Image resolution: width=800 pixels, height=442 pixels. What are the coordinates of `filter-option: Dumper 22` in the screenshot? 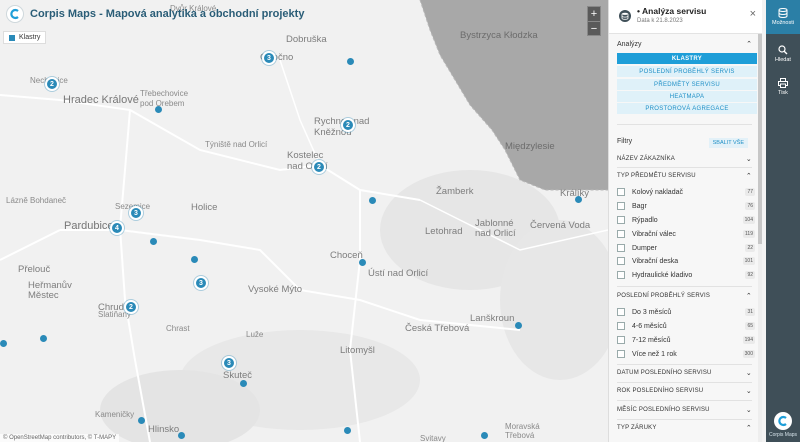 It's located at (686, 248).